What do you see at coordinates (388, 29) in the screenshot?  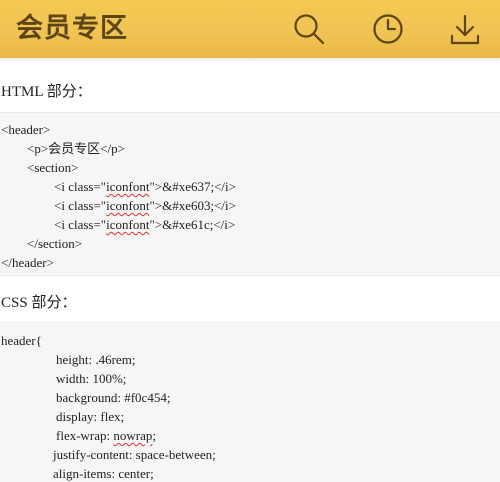 I see `clock-icon` at bounding box center [388, 29].